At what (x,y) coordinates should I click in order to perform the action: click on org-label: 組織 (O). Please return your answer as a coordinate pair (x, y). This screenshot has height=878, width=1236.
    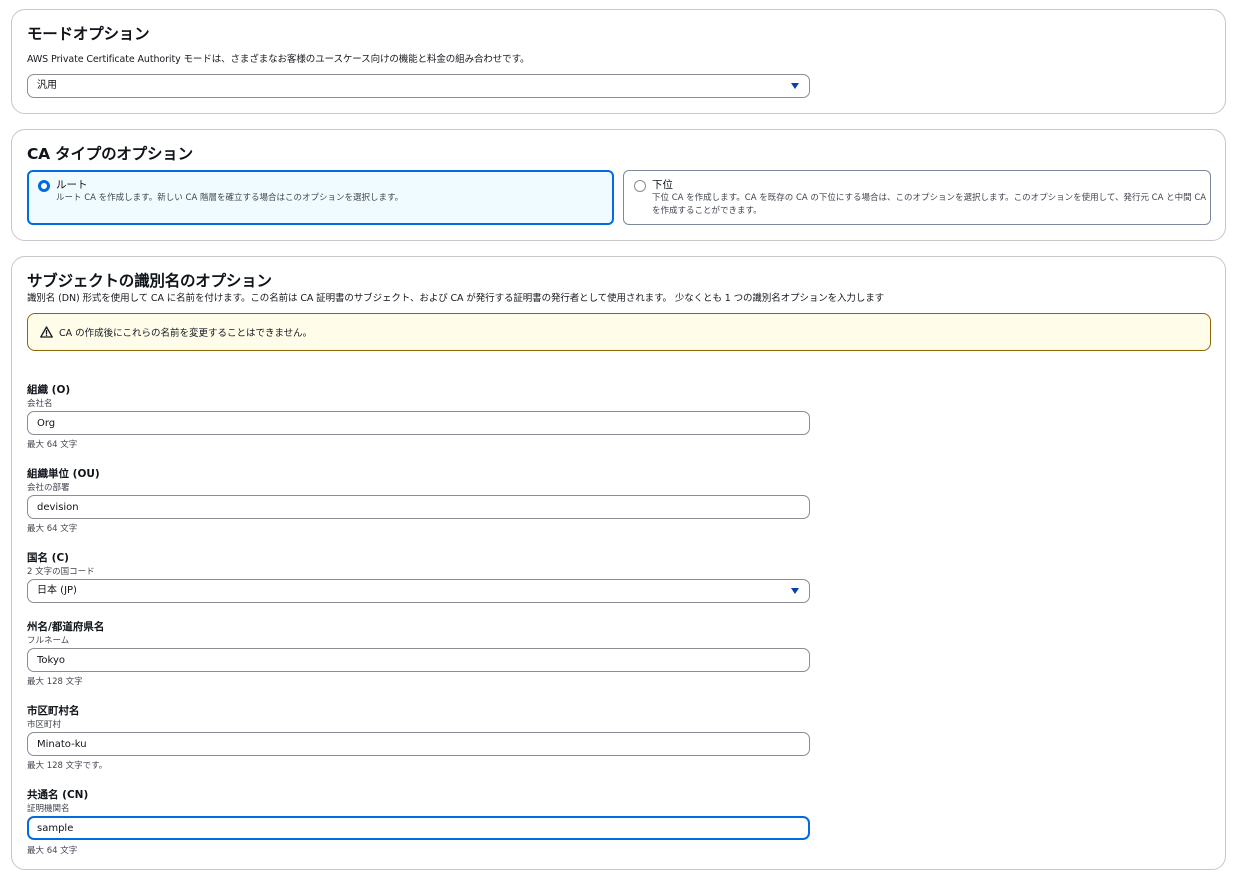
    Looking at the image, I should click on (49, 390).